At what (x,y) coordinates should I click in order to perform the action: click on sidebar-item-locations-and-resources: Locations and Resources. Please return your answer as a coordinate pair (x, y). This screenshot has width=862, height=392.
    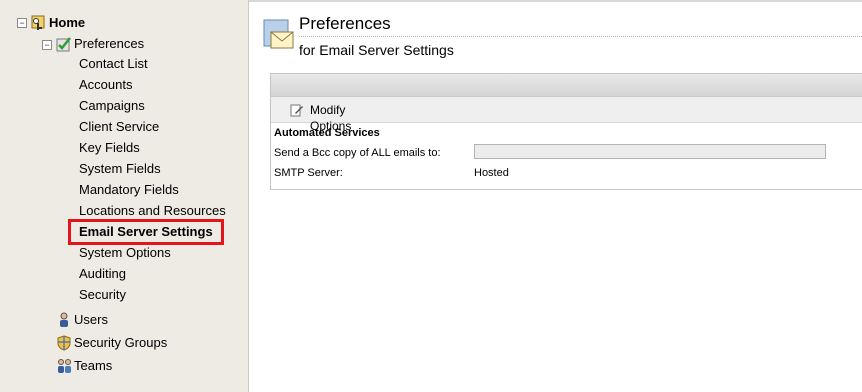
    Looking at the image, I should click on (152, 211).